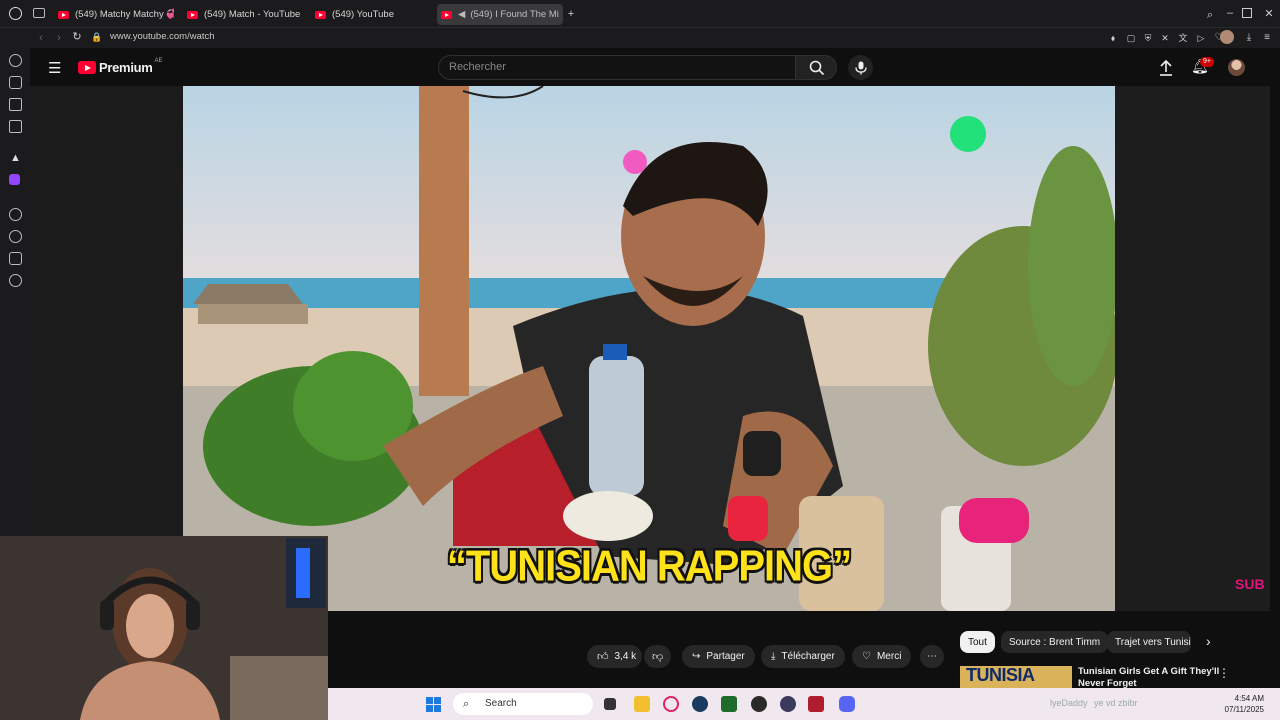  Describe the element at coordinates (39, 13) in the screenshot. I see `tab-overview-icon` at that location.